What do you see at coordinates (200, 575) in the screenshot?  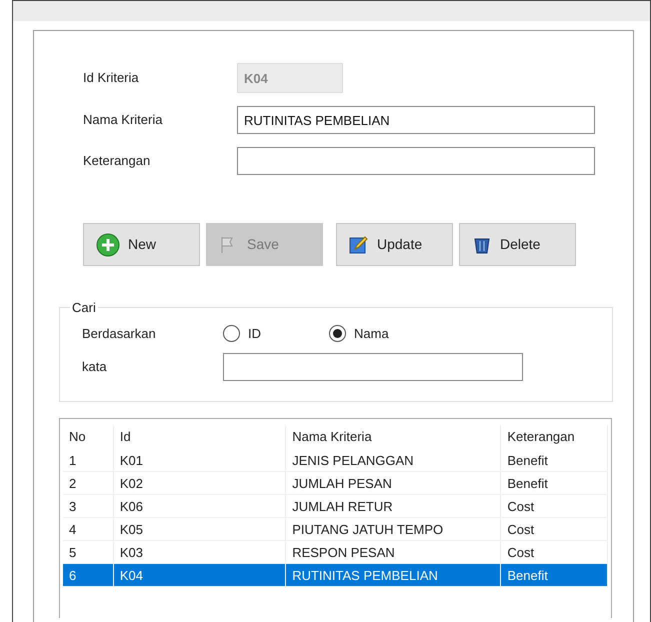 I see `table-cell: K04` at bounding box center [200, 575].